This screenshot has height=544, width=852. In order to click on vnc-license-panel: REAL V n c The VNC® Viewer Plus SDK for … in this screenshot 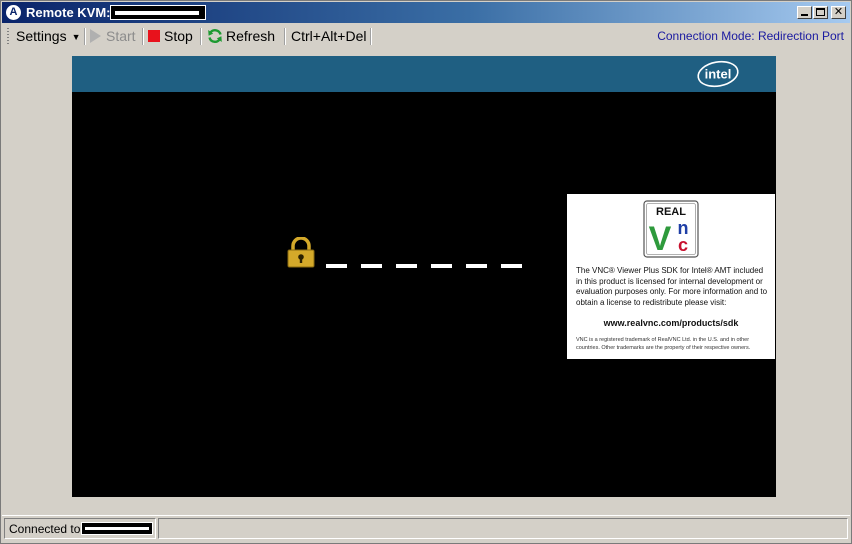, I will do `click(671, 276)`.